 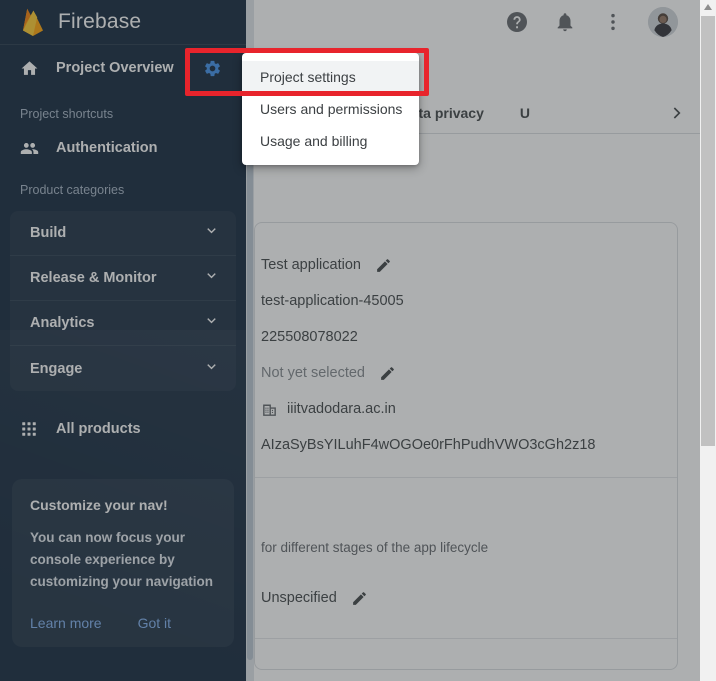 I want to click on bell-icon, so click(x=565, y=22).